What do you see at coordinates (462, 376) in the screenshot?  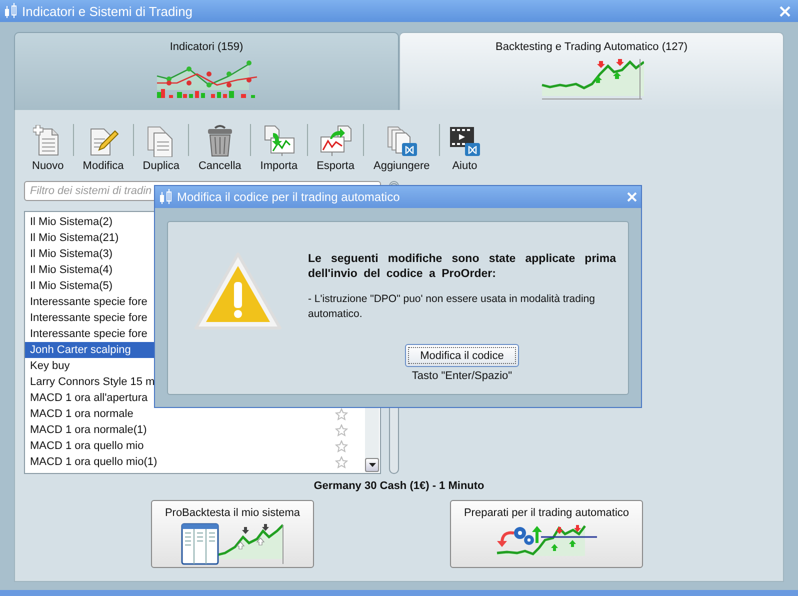 I see `shortcut-hint: Tasto "Enter/Spazio"` at bounding box center [462, 376].